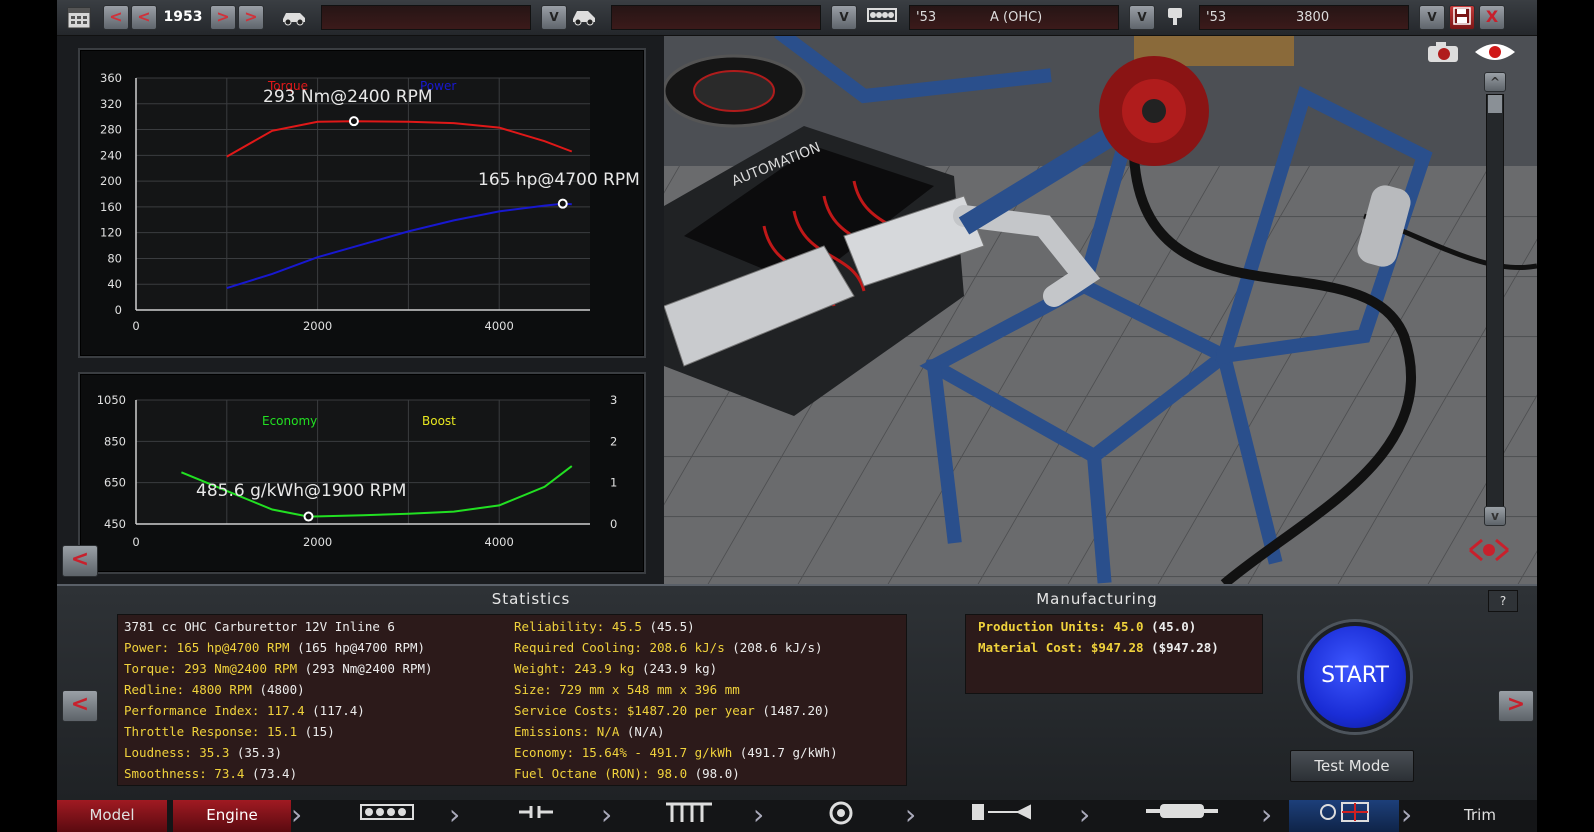 This screenshot has width=1594, height=832. What do you see at coordinates (1480, 816) in the screenshot?
I see `tab-trim: Trim` at bounding box center [1480, 816].